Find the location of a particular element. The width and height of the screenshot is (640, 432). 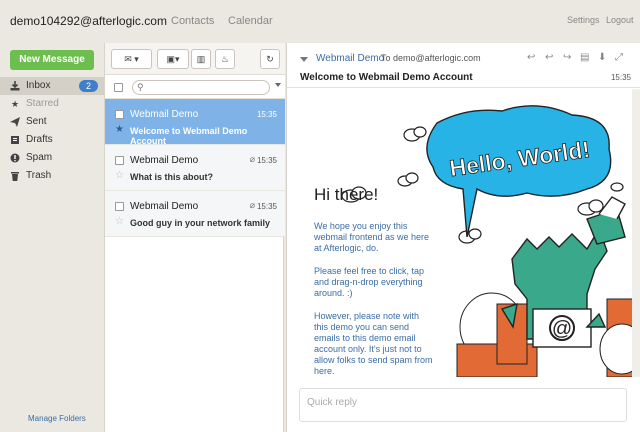

folder-list: Inbox 2 ★ Starred Sent Drafts Spam Trash is located at coordinates (52, 131).